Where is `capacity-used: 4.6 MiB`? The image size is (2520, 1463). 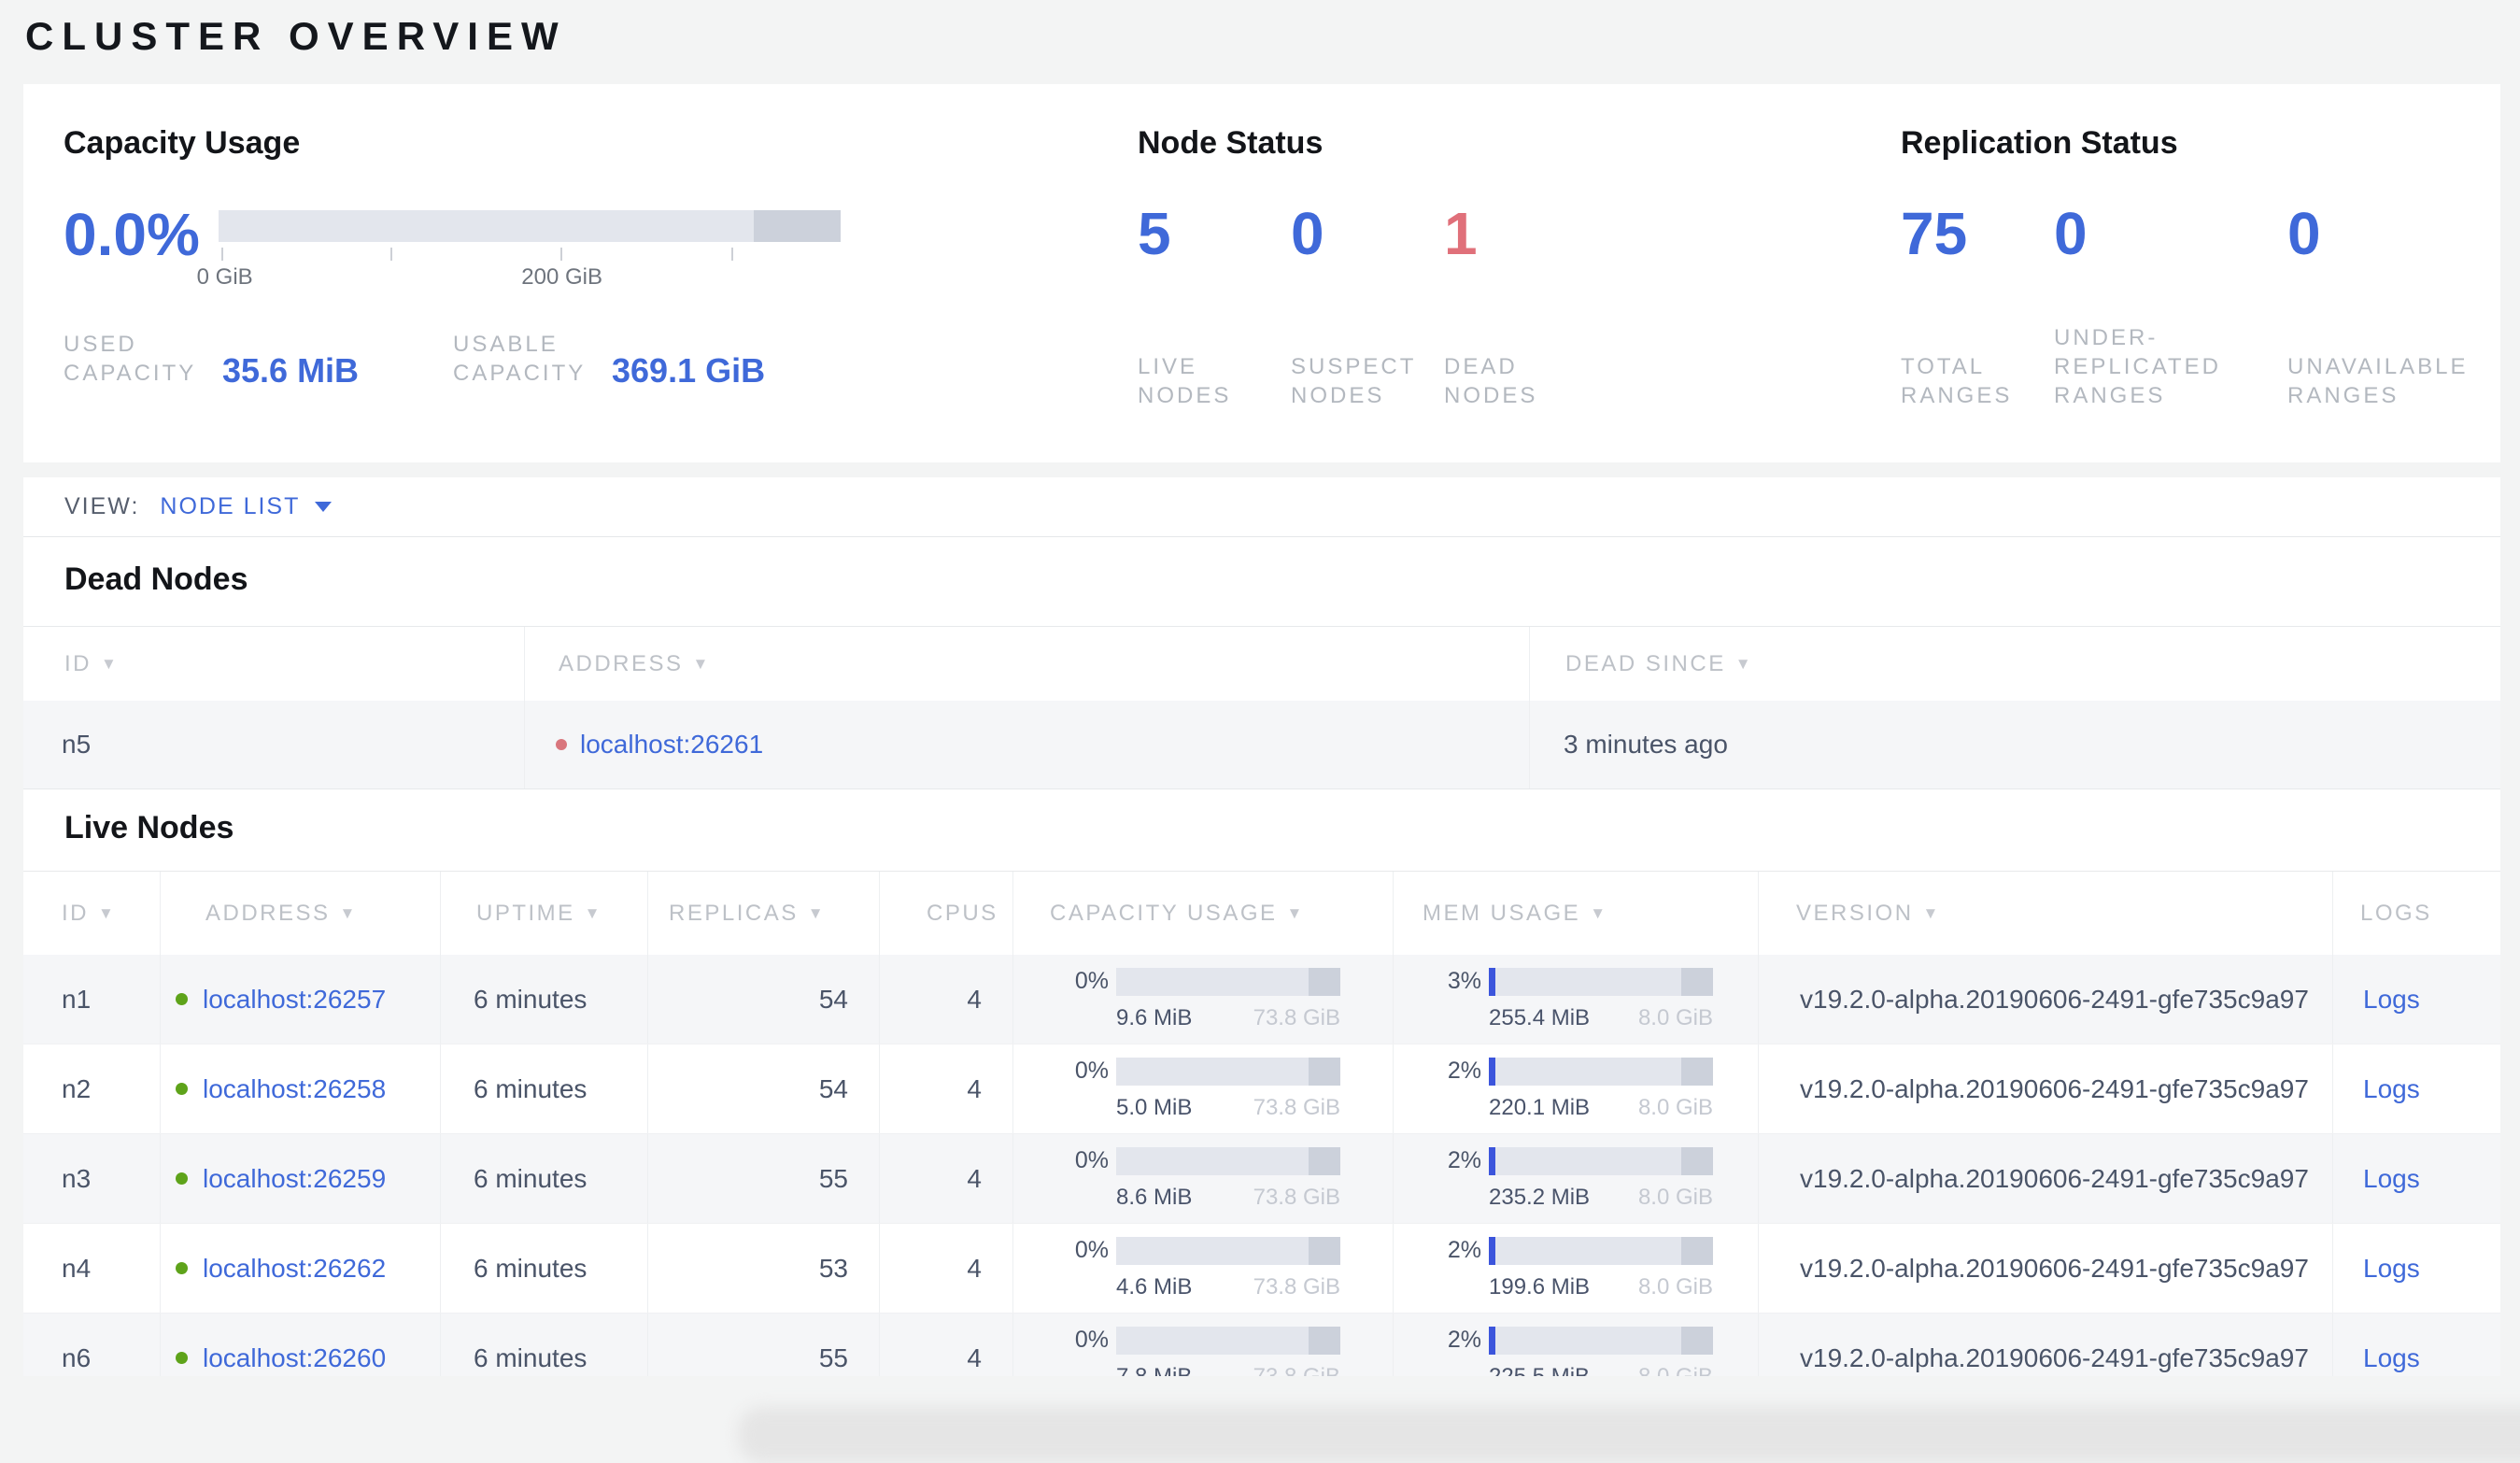 capacity-used: 4.6 MiB is located at coordinates (1154, 1286).